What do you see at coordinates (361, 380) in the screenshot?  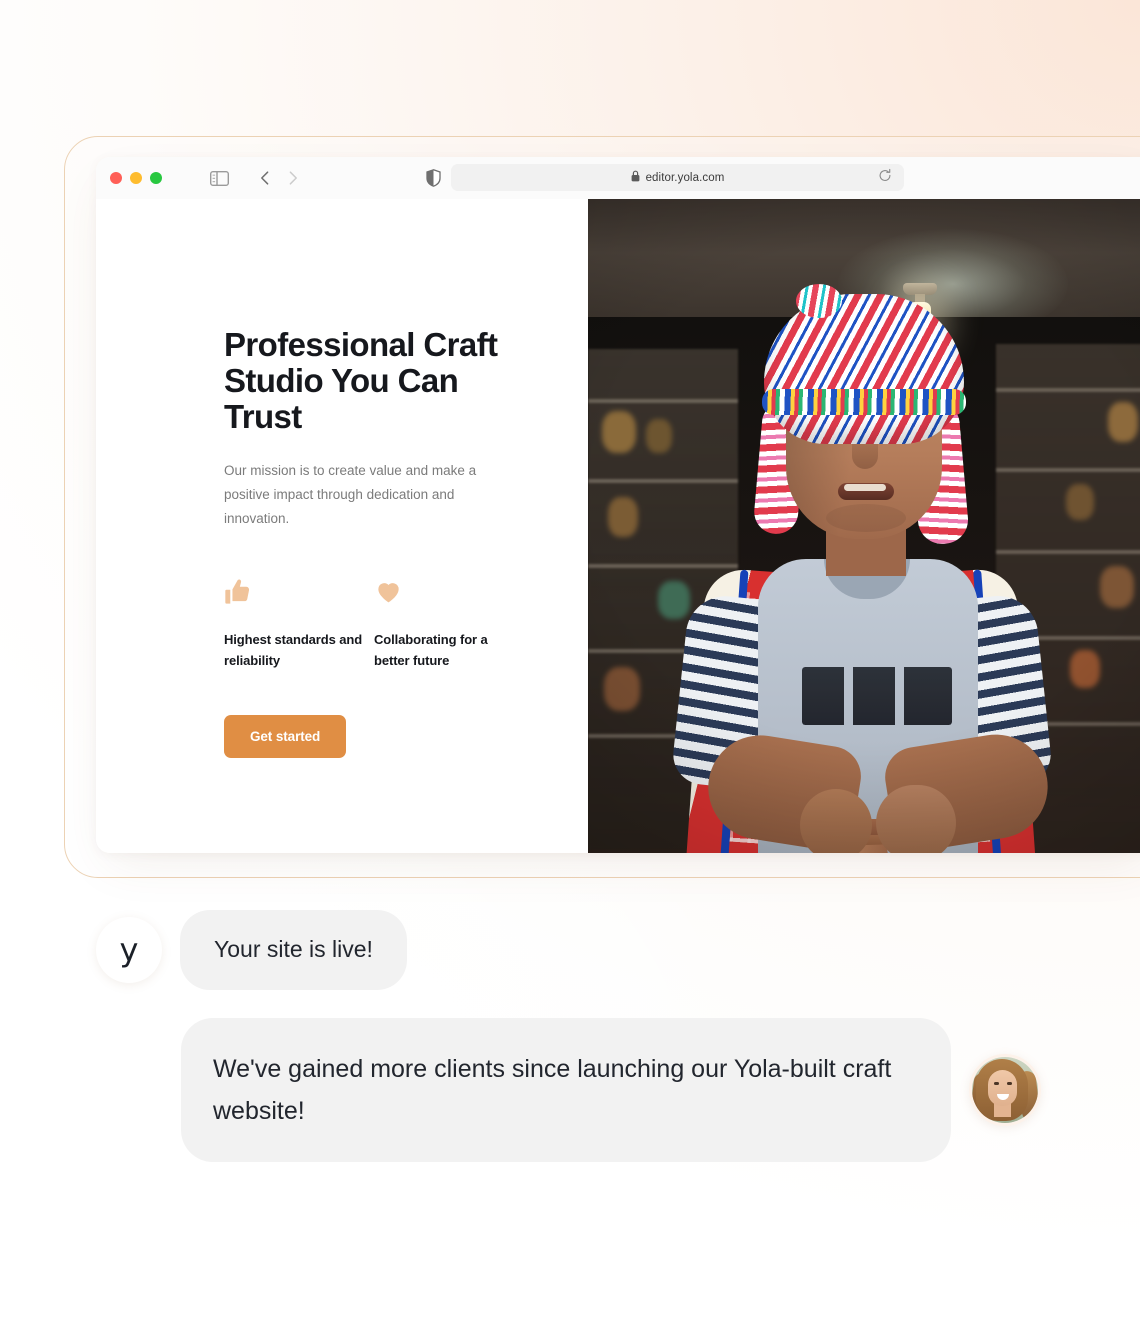 I see `page-title: Professional Craft Studio You Can Trust` at bounding box center [361, 380].